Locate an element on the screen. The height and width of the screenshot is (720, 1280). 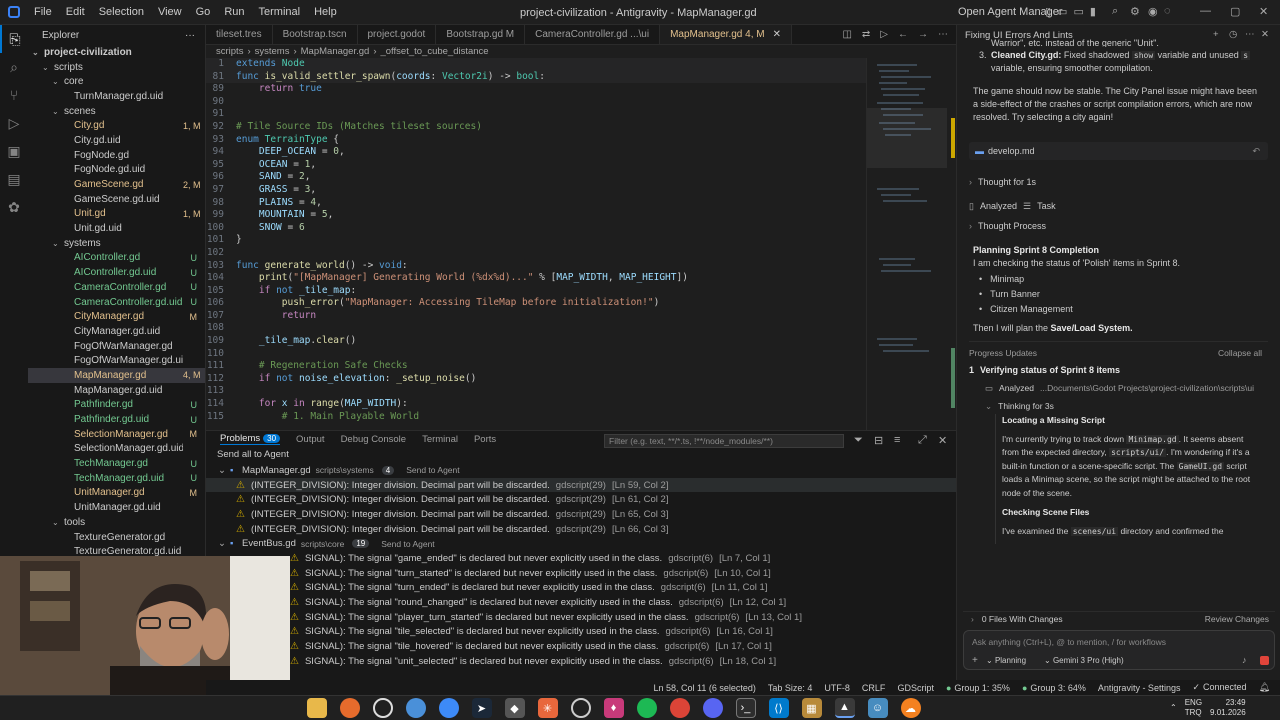
file-item: CameraController.gd.uid U is located at coordinates (116, 302).